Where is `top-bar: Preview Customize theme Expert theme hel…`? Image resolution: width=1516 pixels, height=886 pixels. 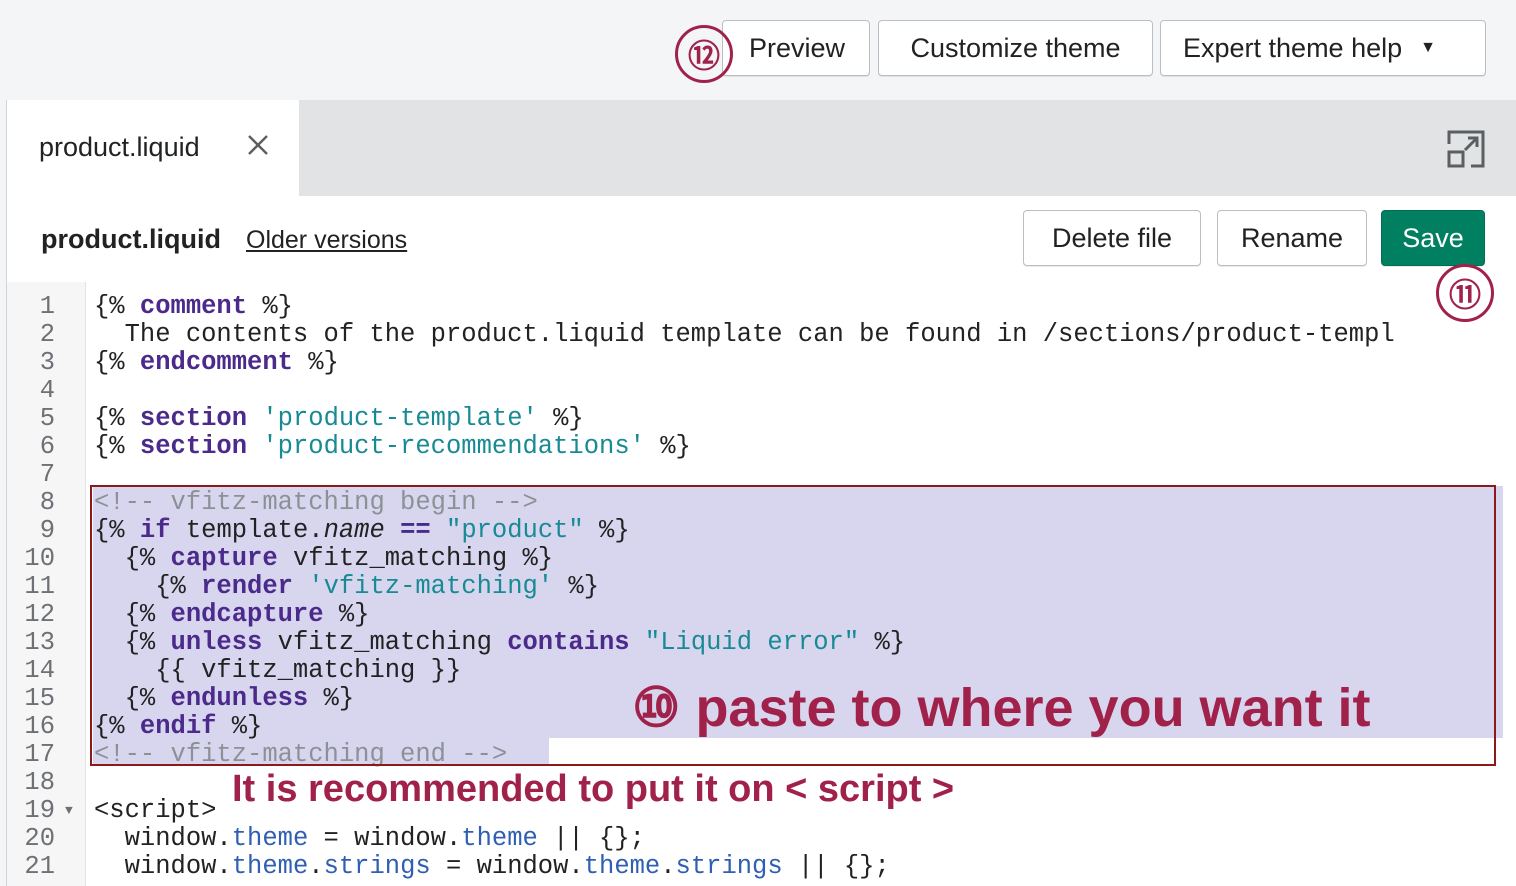 top-bar: Preview Customize theme Expert theme hel… is located at coordinates (758, 50).